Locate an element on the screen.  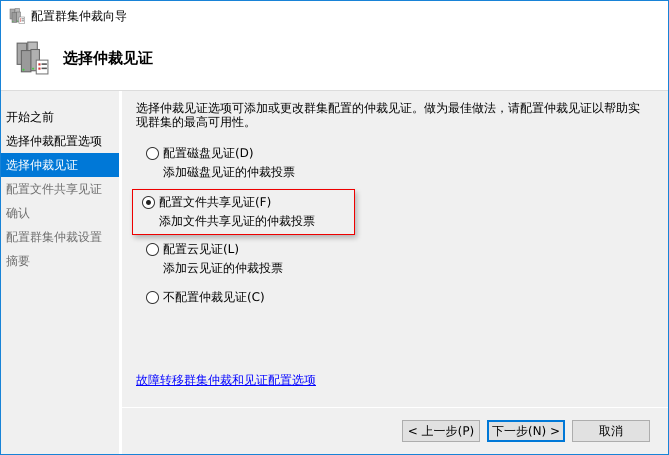
option-description: 添加文件共享见证的仲裁投票 is located at coordinates (237, 221).